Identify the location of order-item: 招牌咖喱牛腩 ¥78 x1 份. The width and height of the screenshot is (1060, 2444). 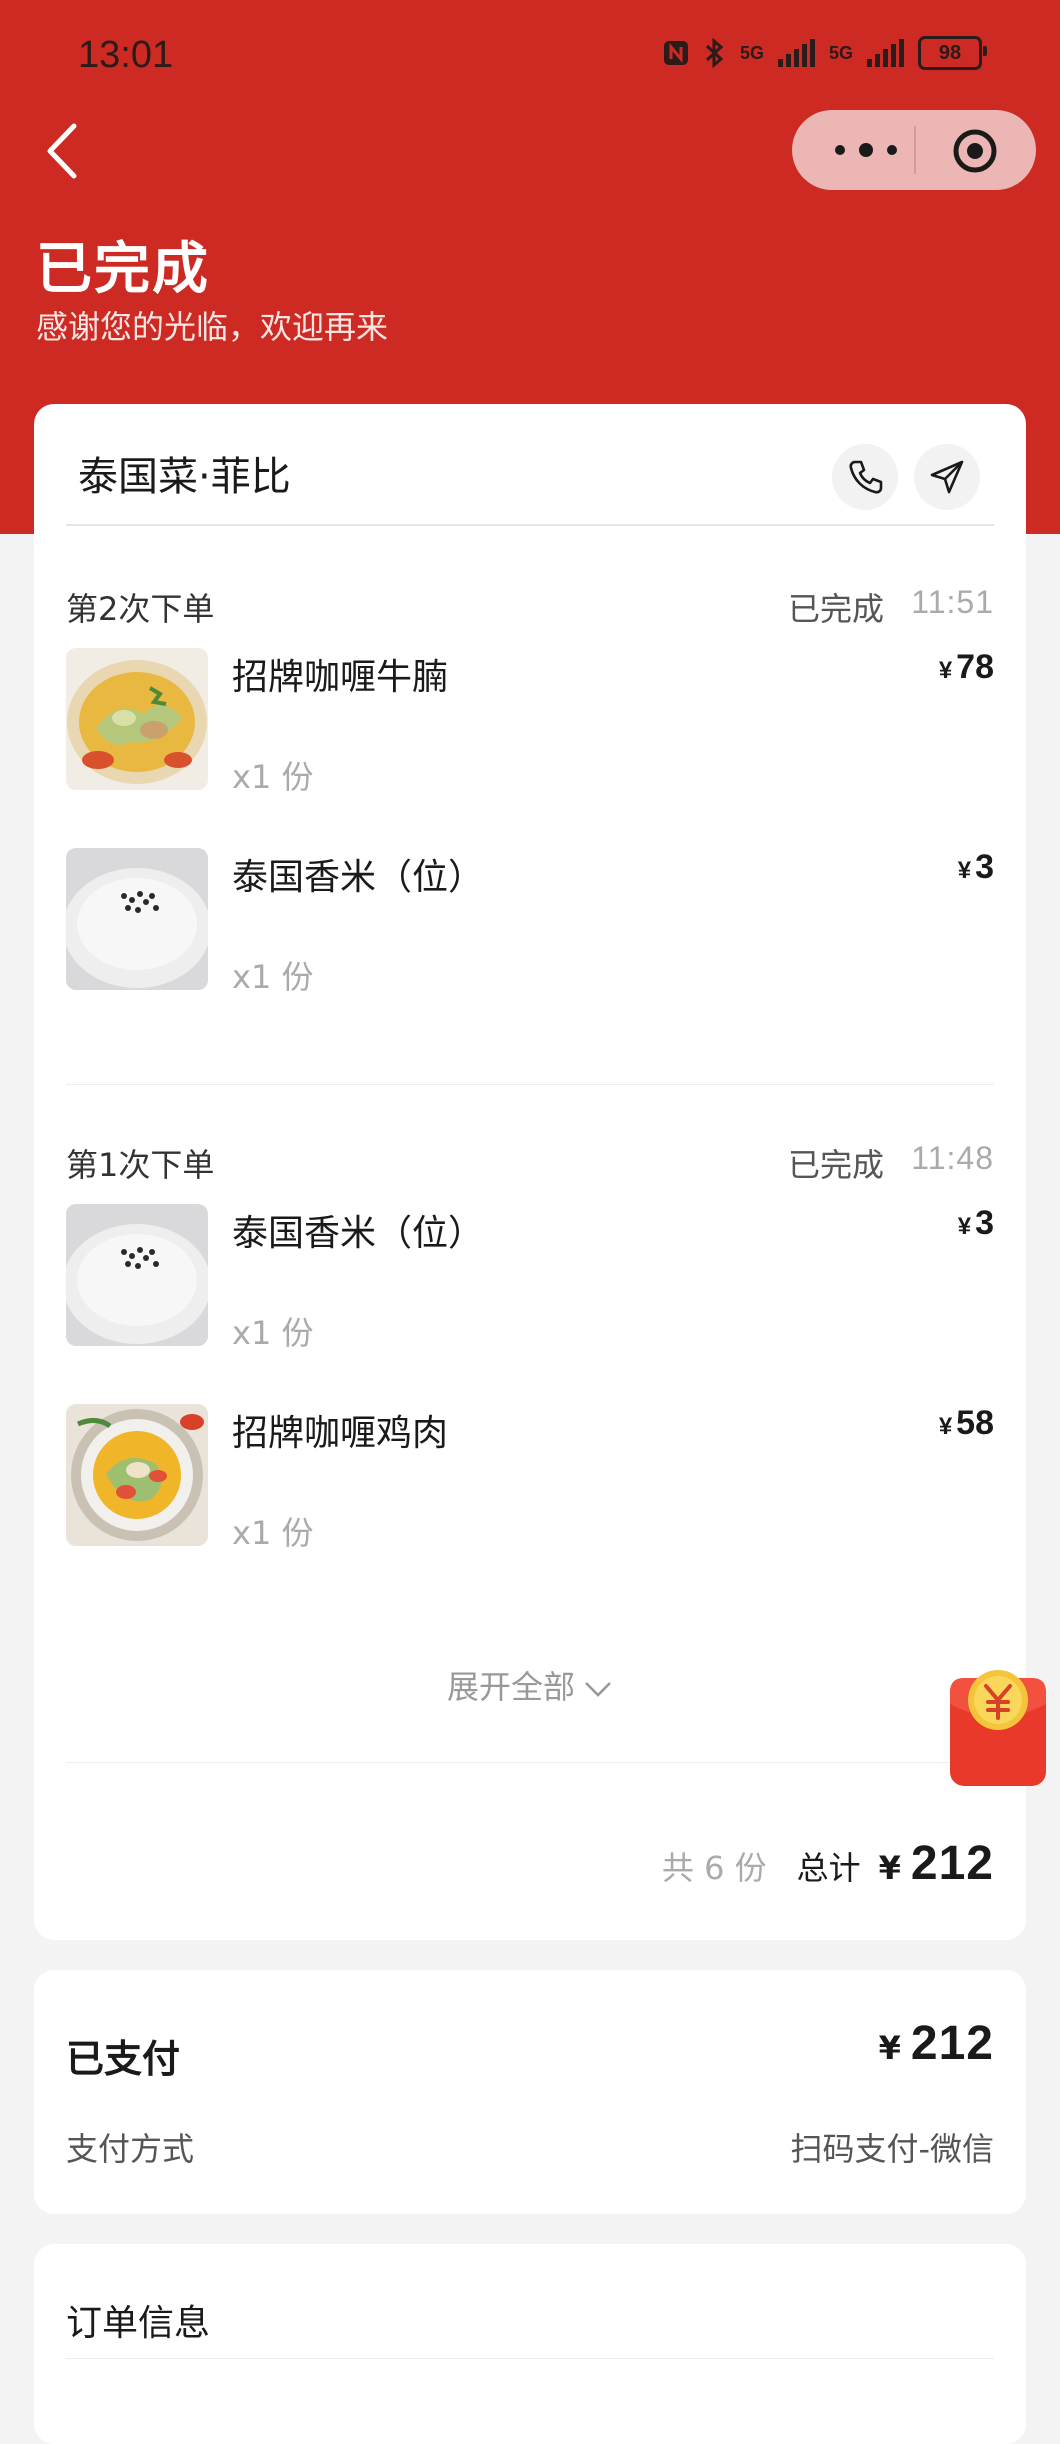
(530, 722).